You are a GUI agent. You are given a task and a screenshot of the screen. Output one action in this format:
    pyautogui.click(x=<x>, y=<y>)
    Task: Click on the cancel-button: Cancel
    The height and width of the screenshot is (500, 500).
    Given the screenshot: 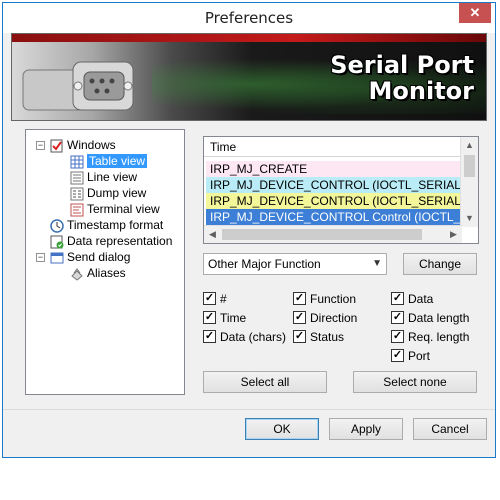 What is the action you would take?
    pyautogui.click(x=450, y=429)
    